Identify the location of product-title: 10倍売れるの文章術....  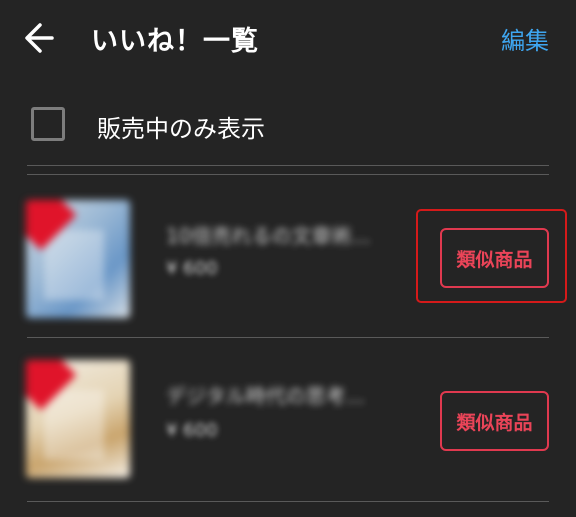
(268, 234).